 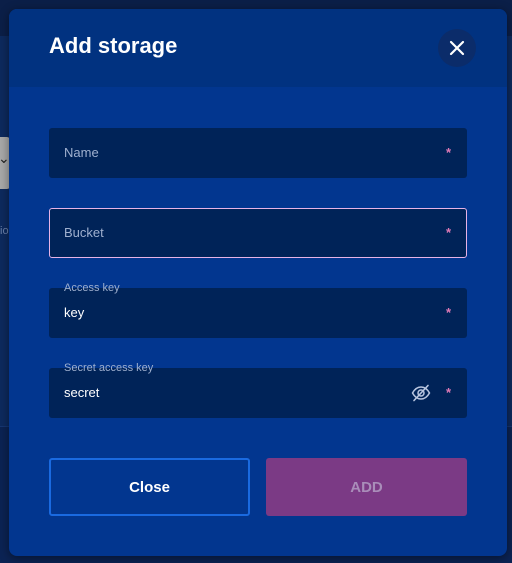 What do you see at coordinates (258, 310) in the screenshot?
I see `access-key-field: Access key key *` at bounding box center [258, 310].